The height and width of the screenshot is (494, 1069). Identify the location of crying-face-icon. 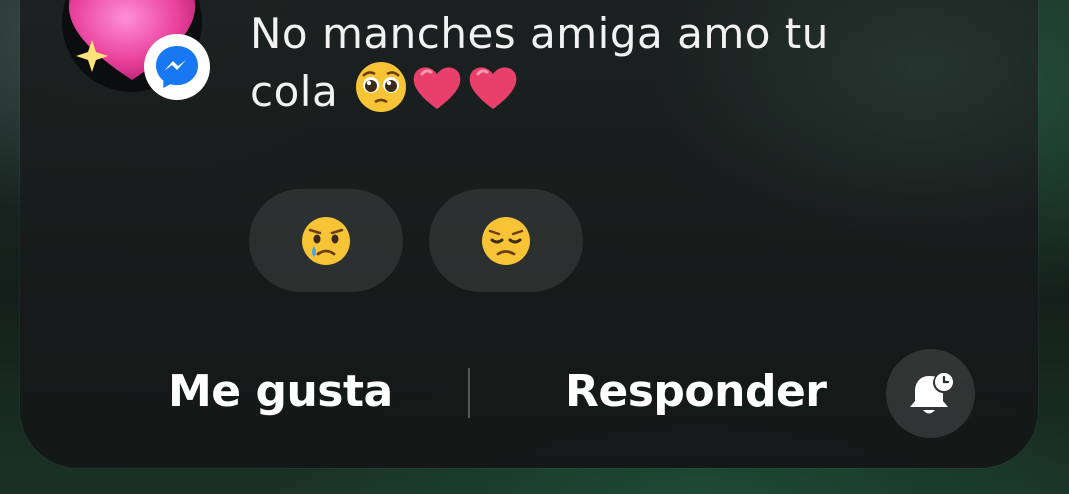
(326, 240).